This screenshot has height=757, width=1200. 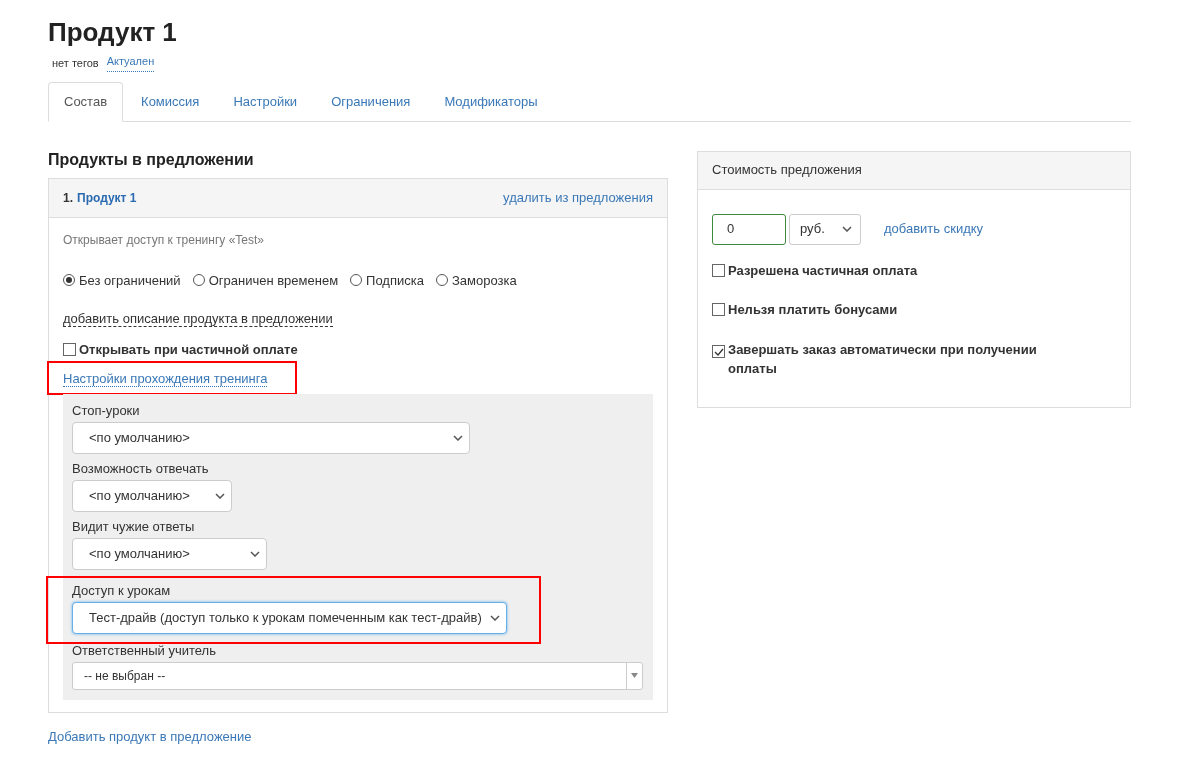 I want to click on field-label: Стоп-уроки, so click(x=106, y=410).